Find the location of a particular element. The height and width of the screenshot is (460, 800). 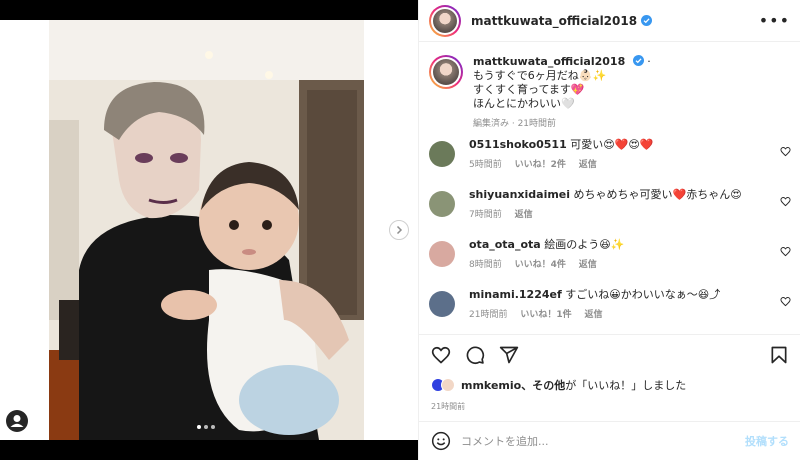

media-letterbox-bottom is located at coordinates (209, 450).